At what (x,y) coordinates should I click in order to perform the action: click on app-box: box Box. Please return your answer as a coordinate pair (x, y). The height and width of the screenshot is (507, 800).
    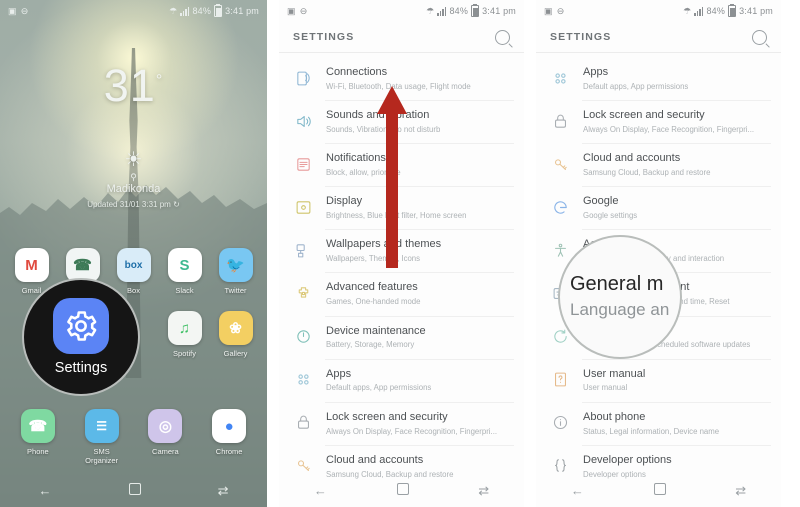
    Looking at the image, I should click on (134, 271).